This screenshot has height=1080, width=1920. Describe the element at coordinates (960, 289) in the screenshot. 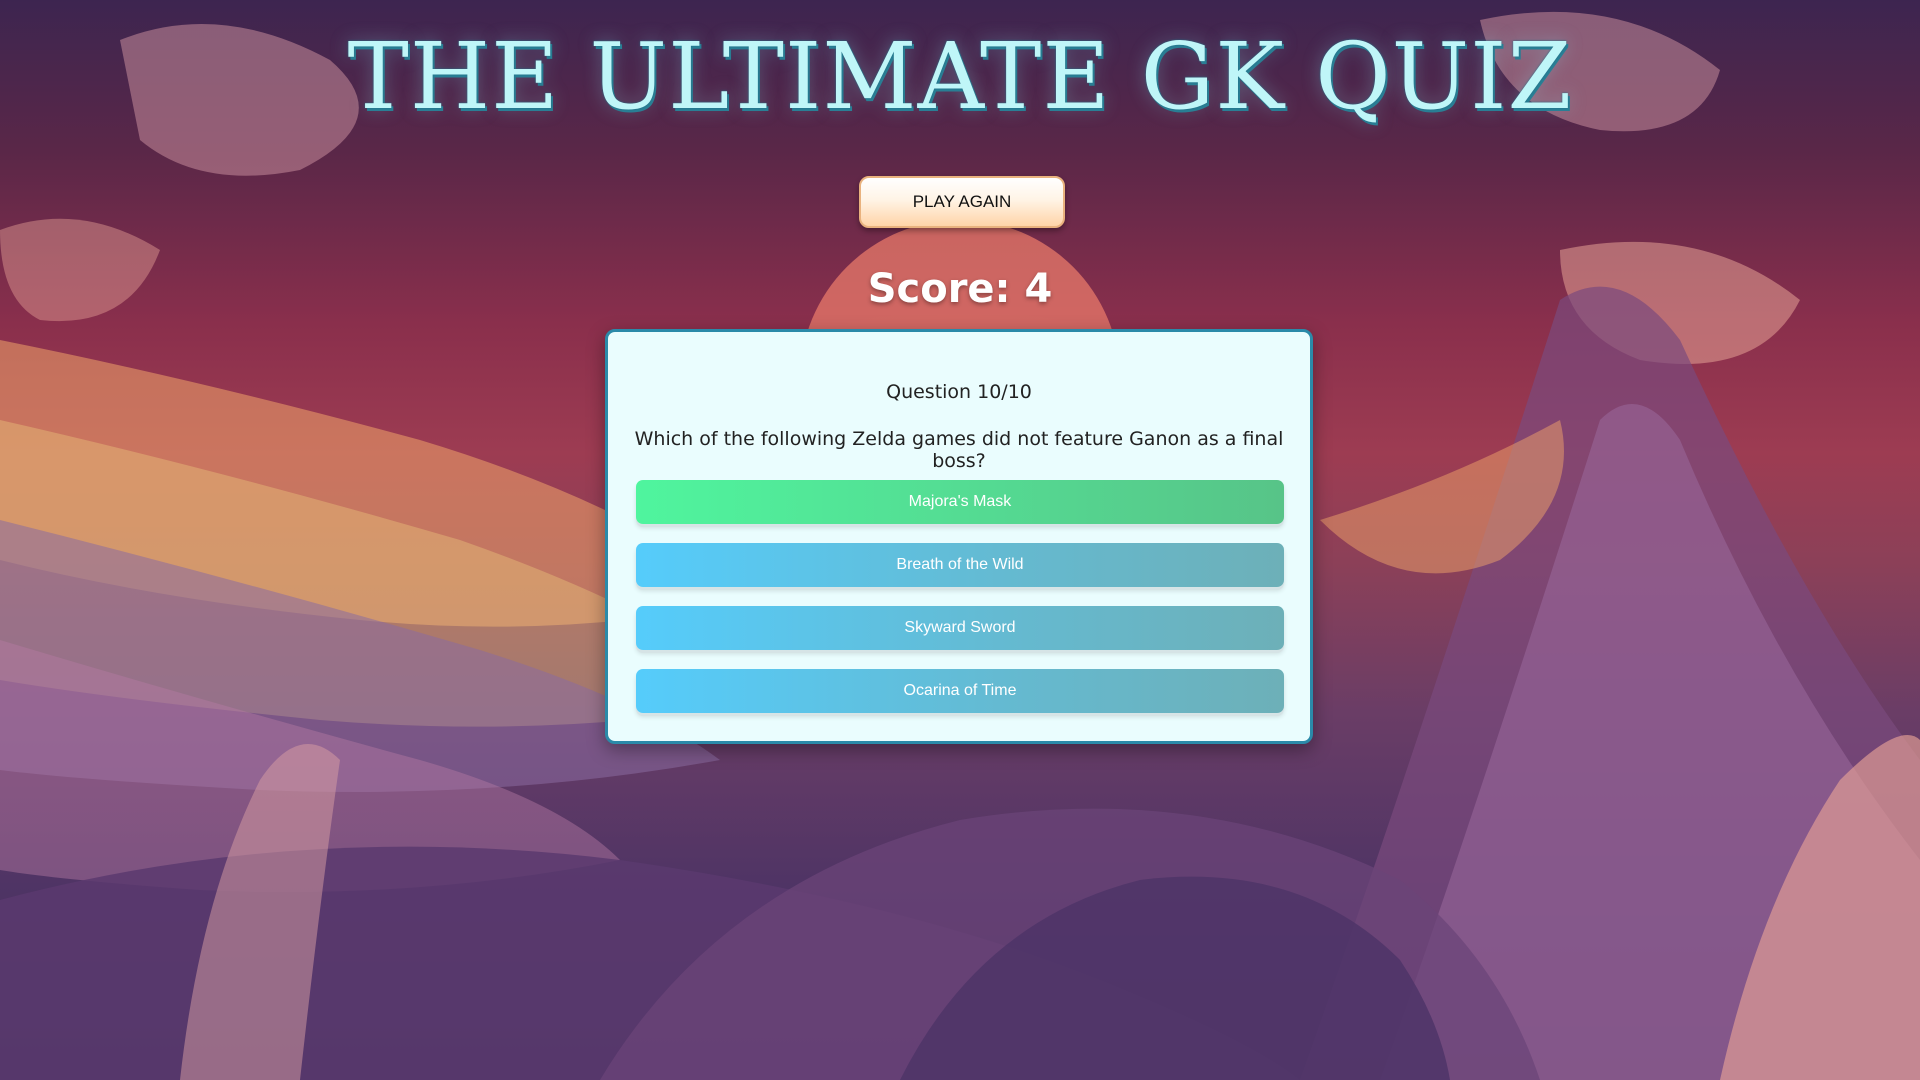

I see `score-display: Score: 4` at that location.